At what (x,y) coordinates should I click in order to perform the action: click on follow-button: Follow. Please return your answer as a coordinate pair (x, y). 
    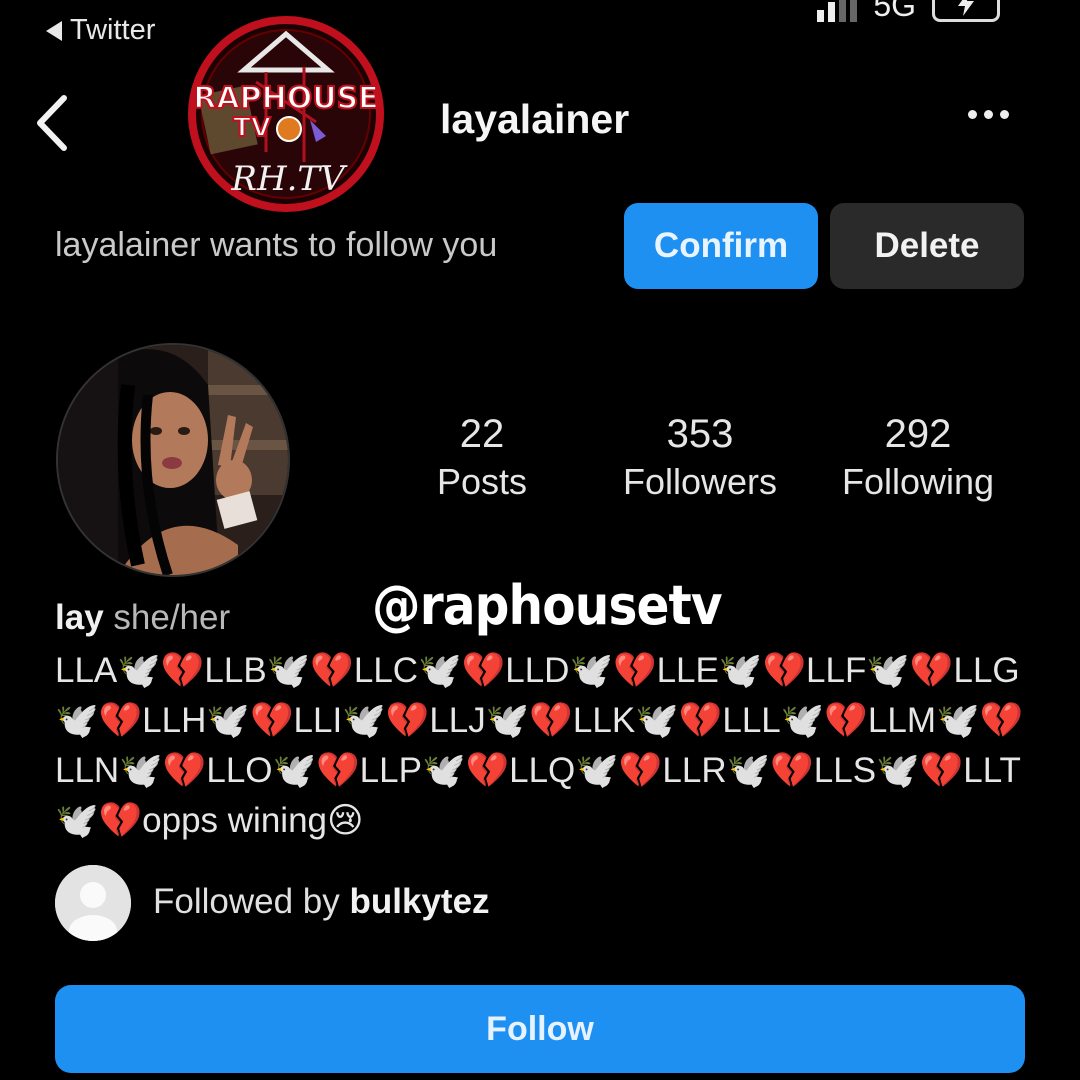
    Looking at the image, I should click on (540, 1029).